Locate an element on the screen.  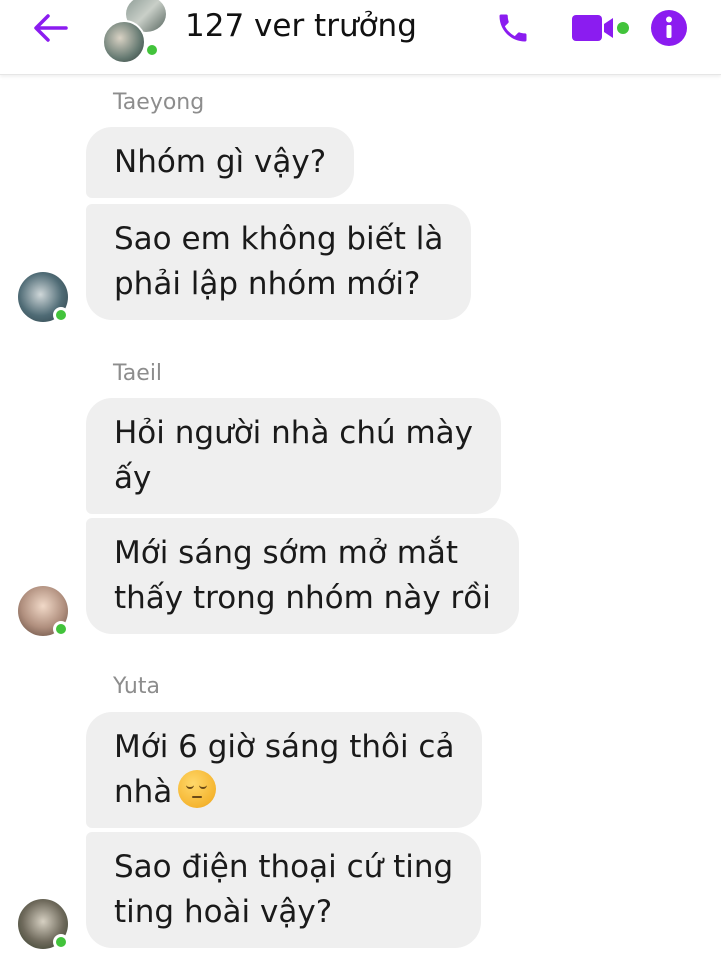
chat-title: 127 ver trưởng is located at coordinates (301, 26).